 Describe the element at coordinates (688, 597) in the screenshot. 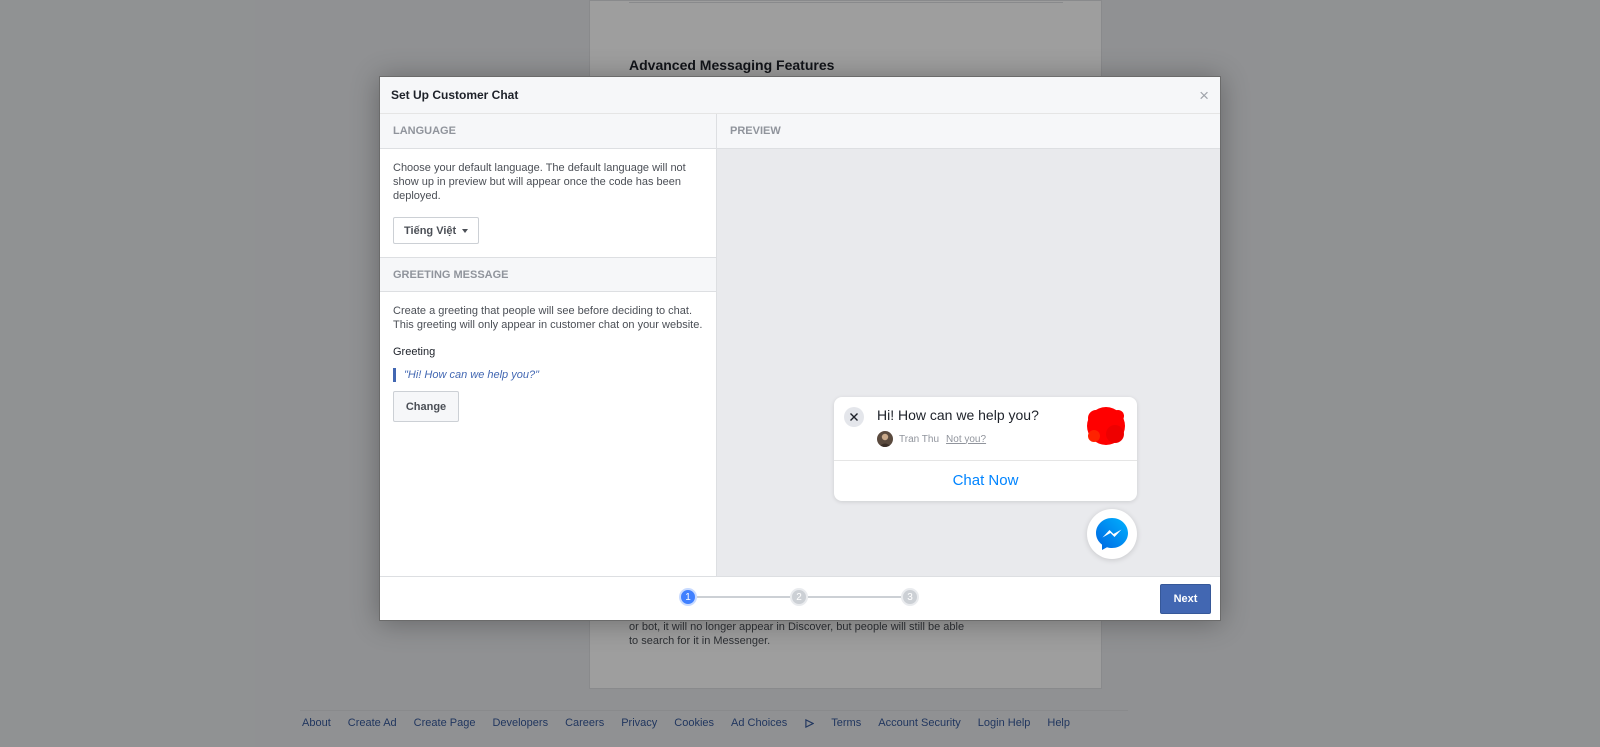

I see `step-1: 1` at that location.